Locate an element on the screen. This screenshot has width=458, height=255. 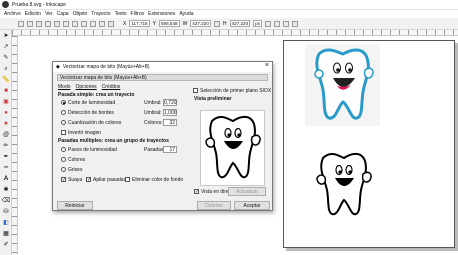
close-icon: × is located at coordinates (267, 65).